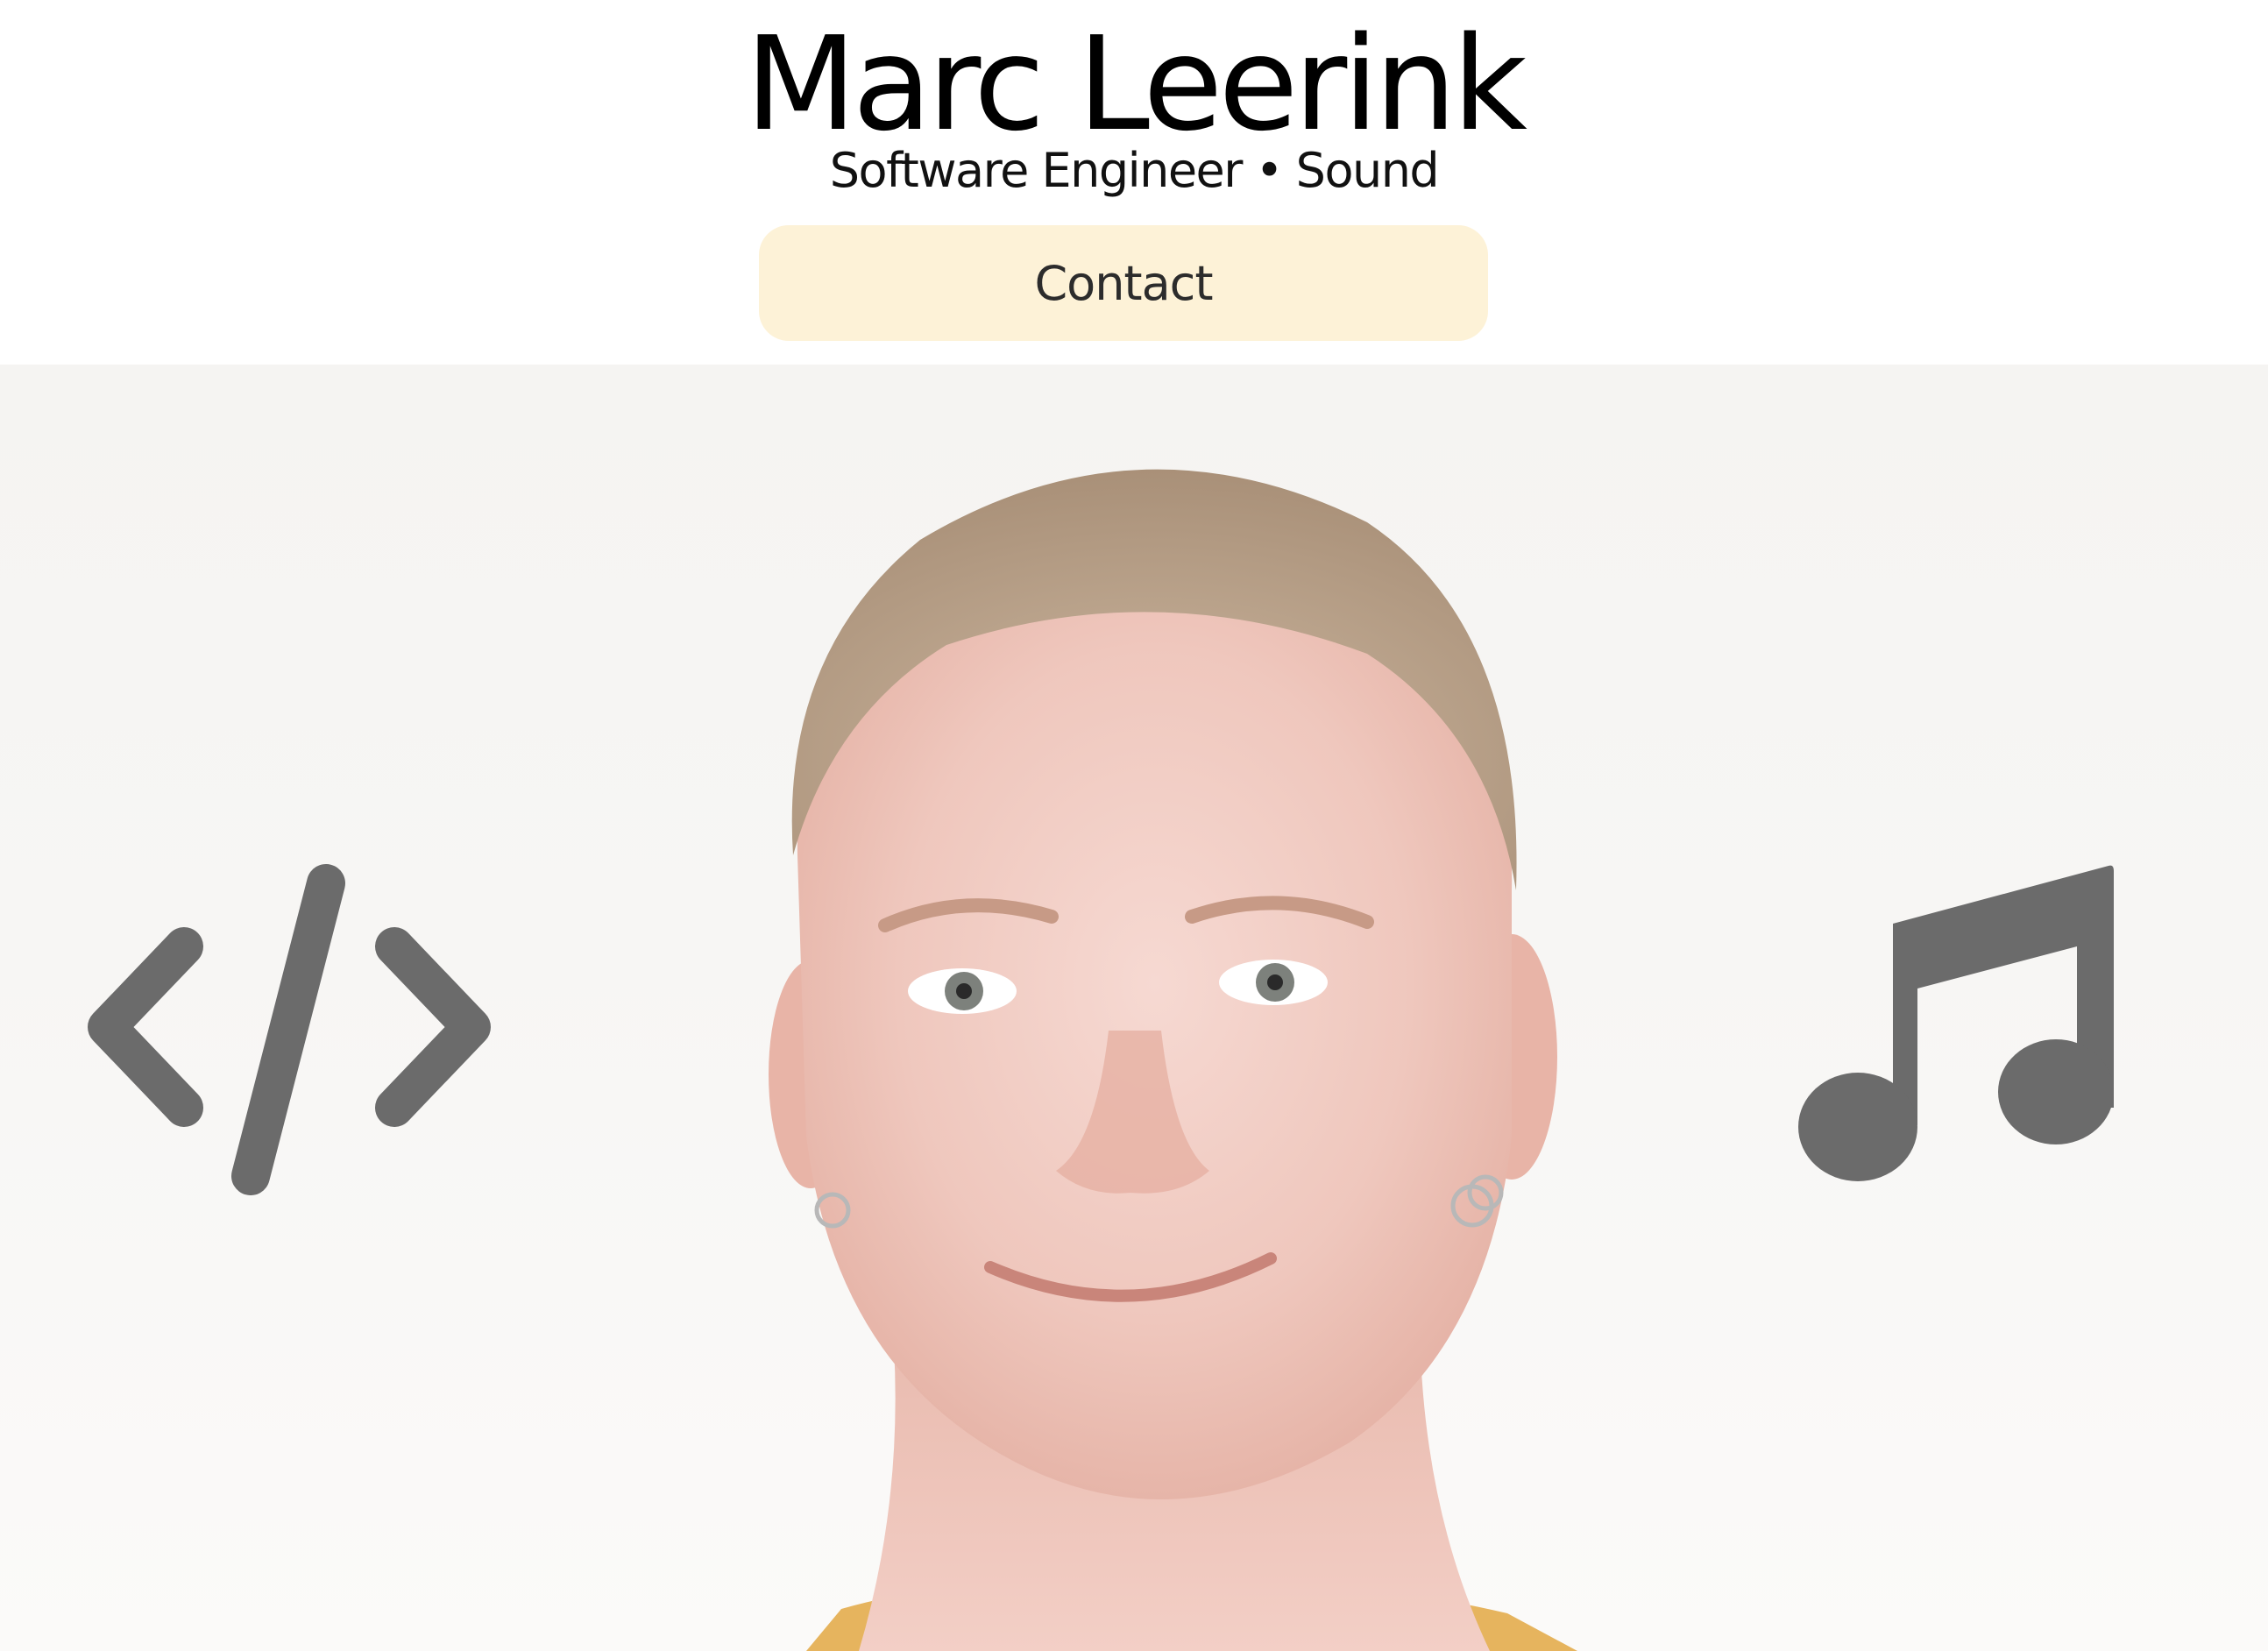 The width and height of the screenshot is (2268, 1651). I want to click on music-note-icon, so click(1956, 1023).